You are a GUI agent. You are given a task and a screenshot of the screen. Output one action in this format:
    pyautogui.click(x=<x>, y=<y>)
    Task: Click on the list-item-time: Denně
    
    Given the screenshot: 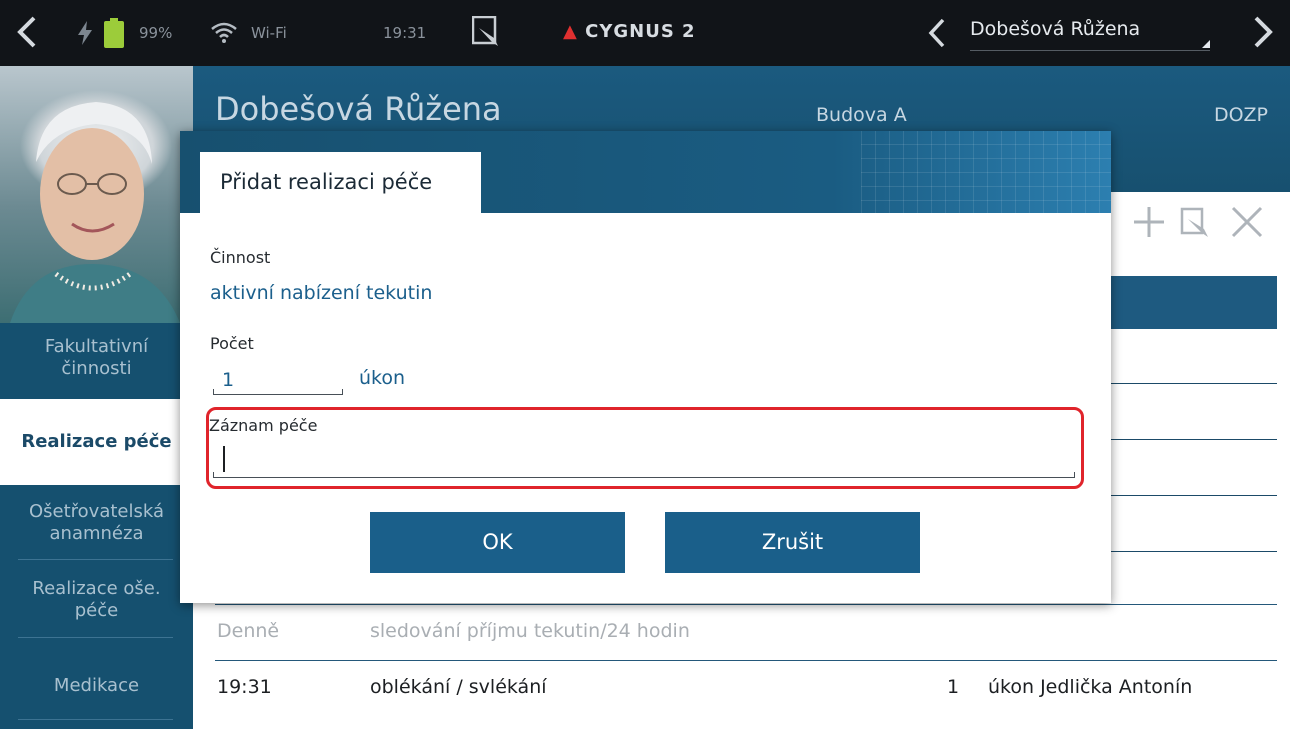 What is the action you would take?
    pyautogui.click(x=248, y=631)
    